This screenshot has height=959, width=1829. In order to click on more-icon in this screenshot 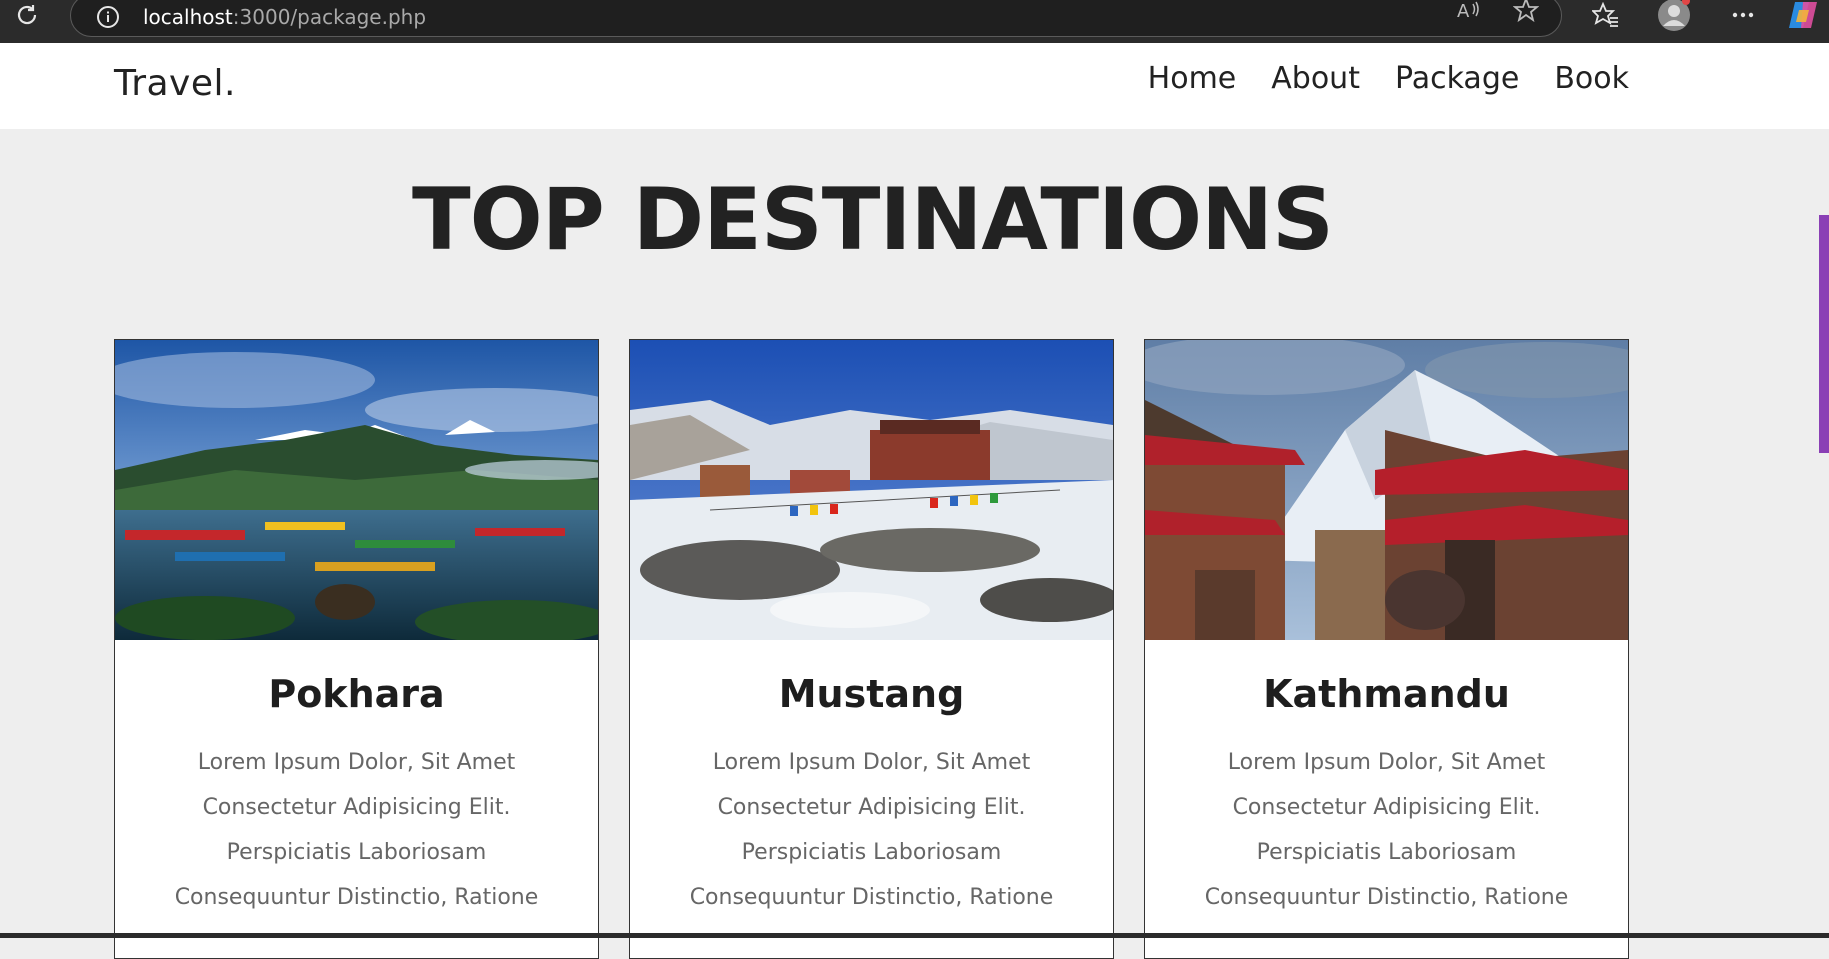, I will do `click(1743, 15)`.